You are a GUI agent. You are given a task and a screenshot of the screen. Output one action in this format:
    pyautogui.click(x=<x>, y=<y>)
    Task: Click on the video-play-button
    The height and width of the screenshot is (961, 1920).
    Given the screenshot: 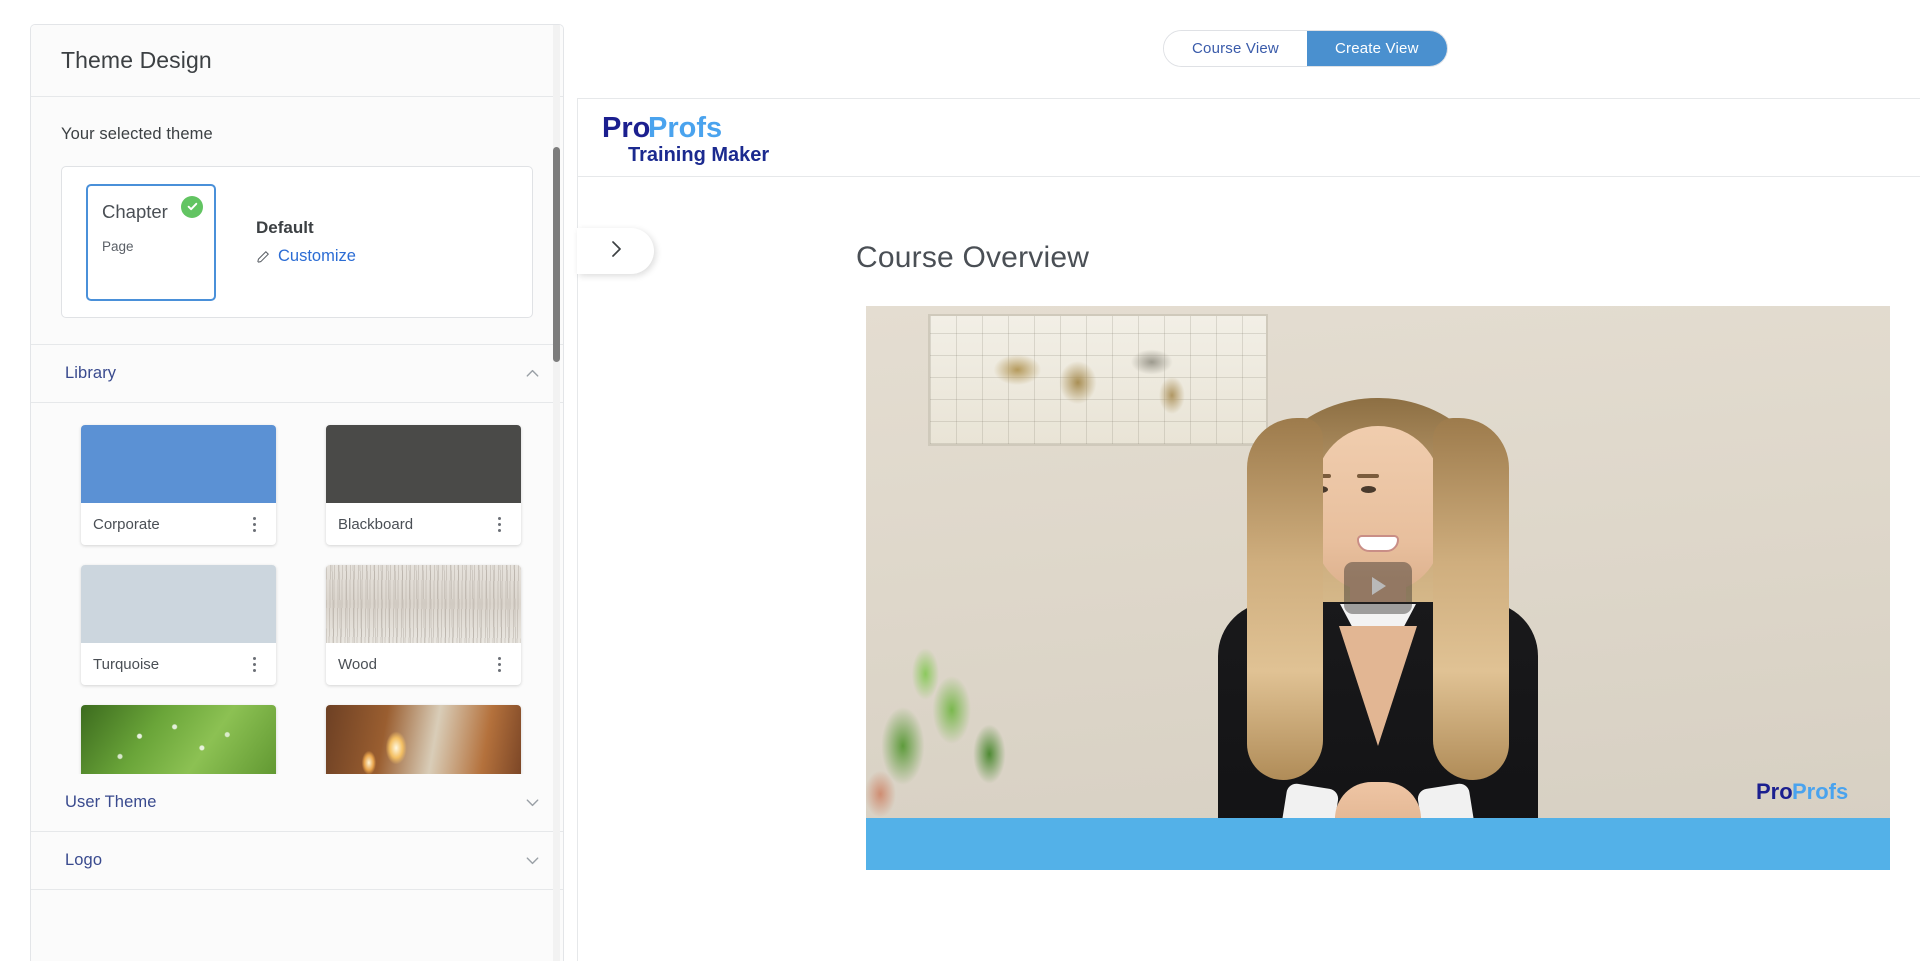 What is the action you would take?
    pyautogui.click(x=1378, y=588)
    